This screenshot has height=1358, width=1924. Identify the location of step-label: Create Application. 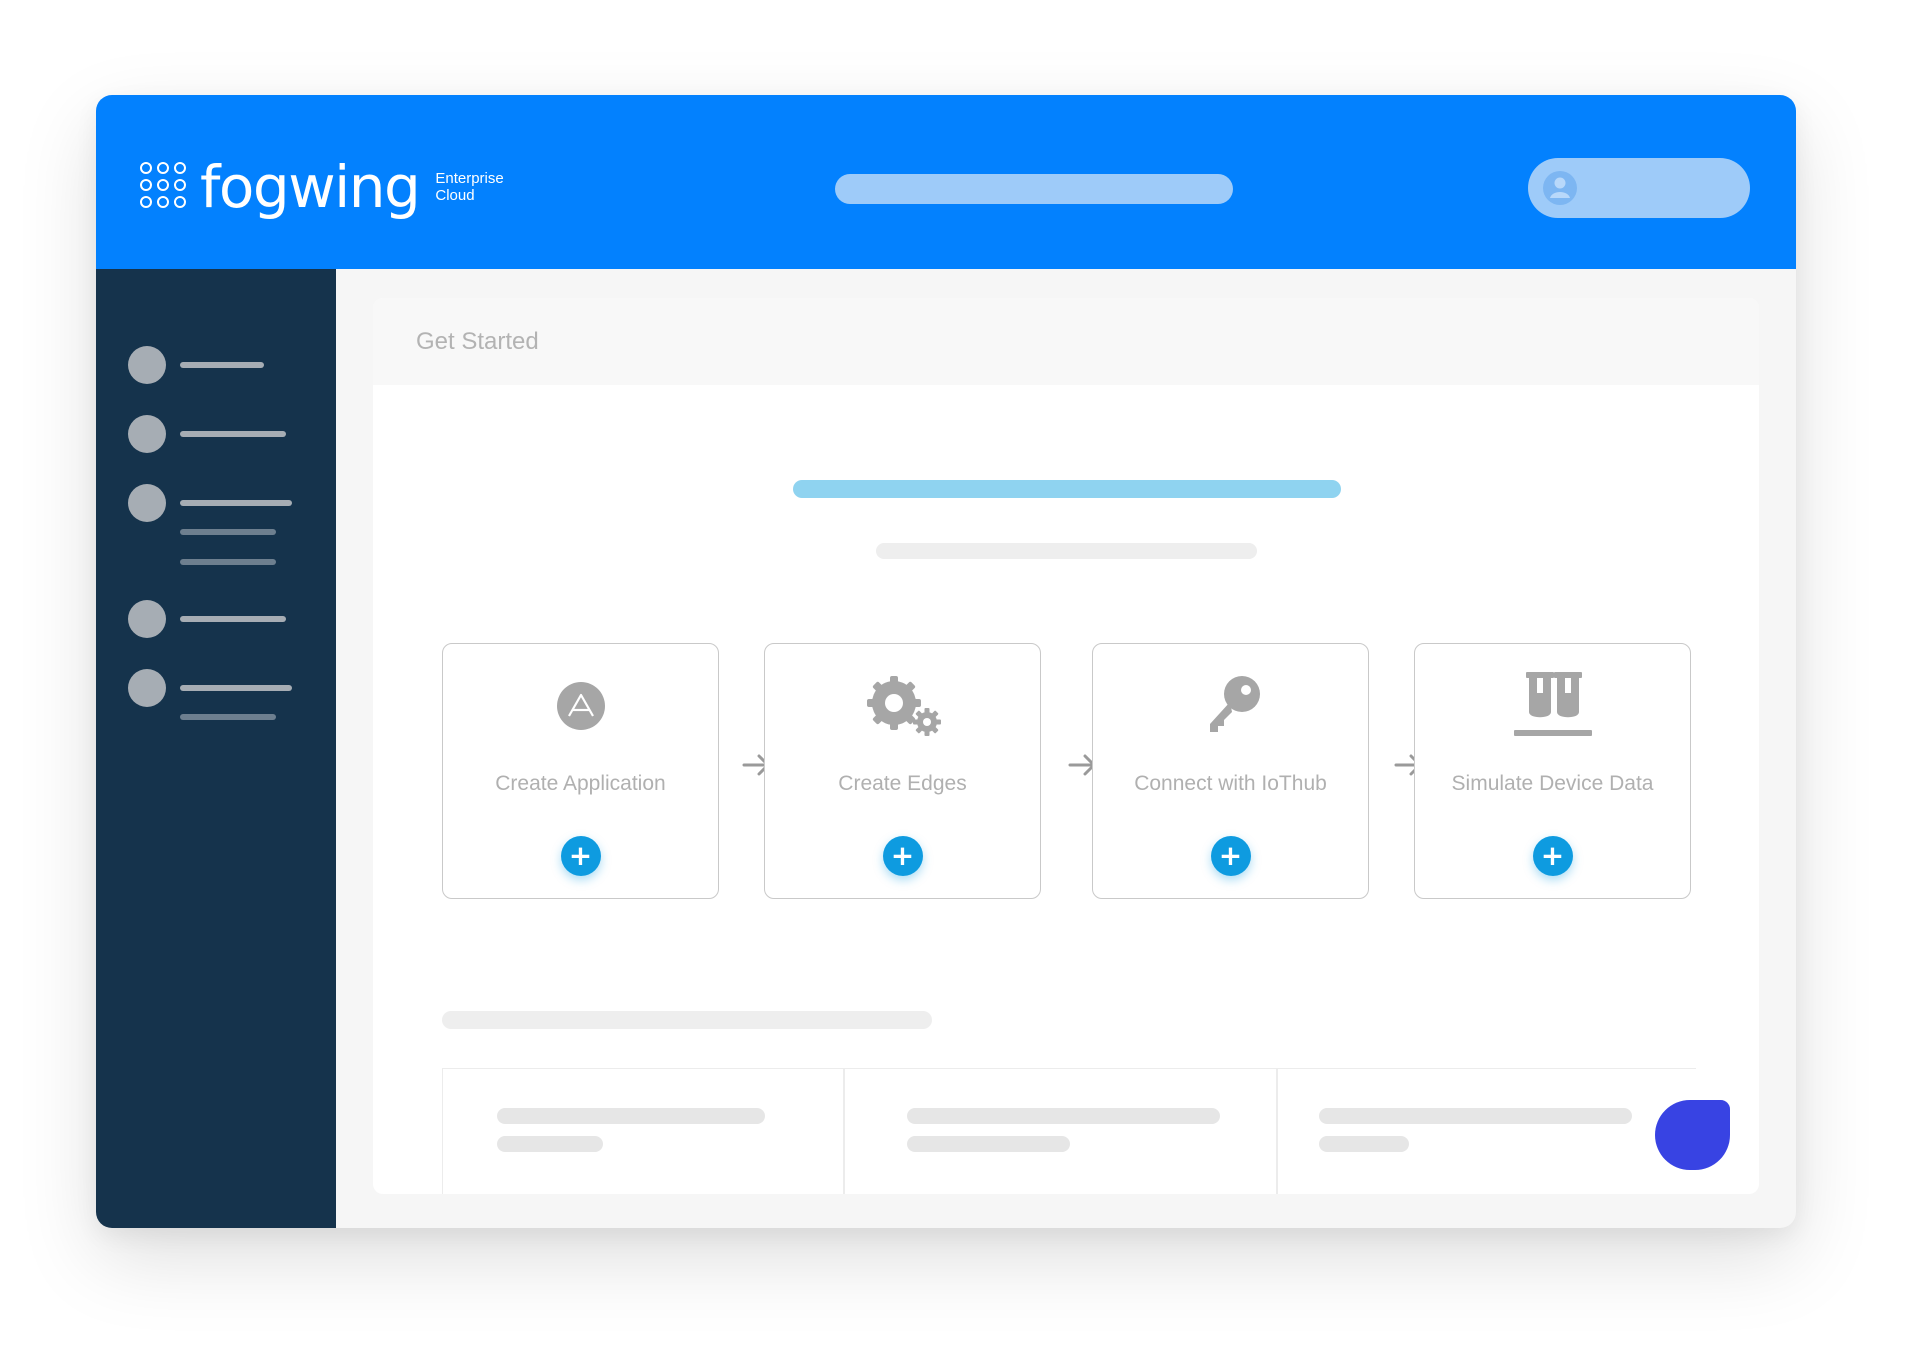
(580, 783).